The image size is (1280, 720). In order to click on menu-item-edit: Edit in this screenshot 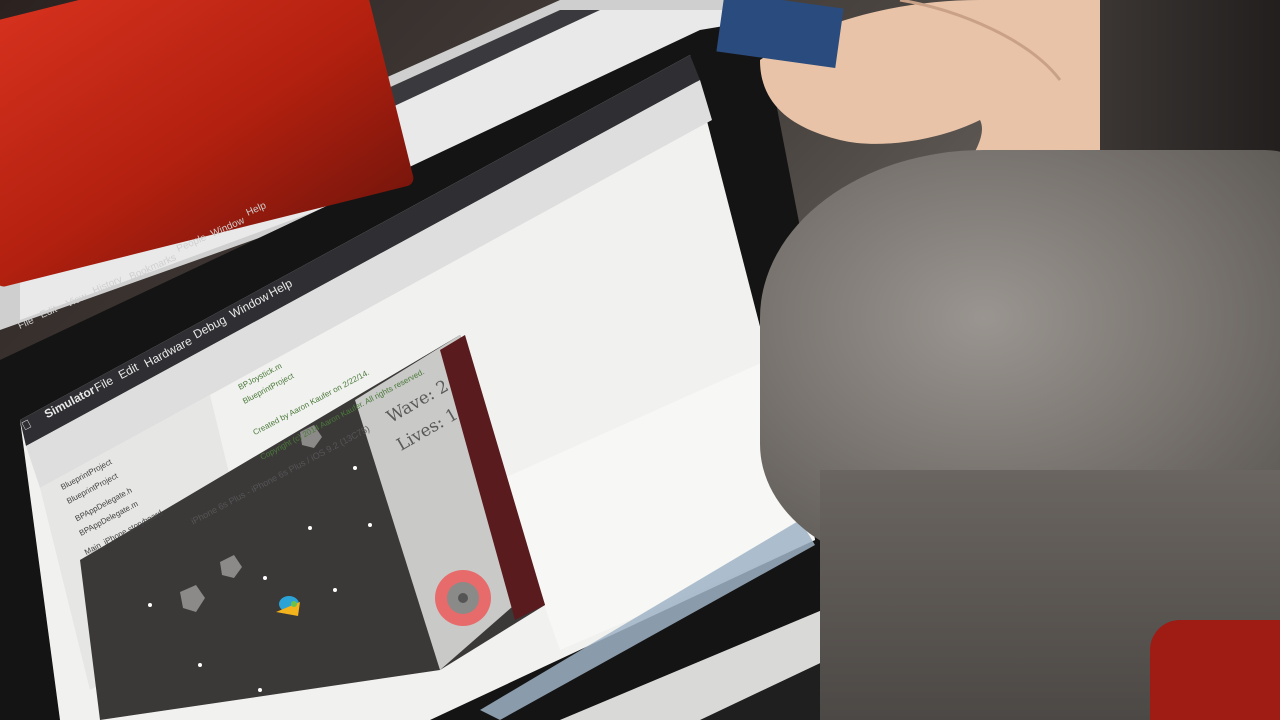, I will do `click(128, 371)`.